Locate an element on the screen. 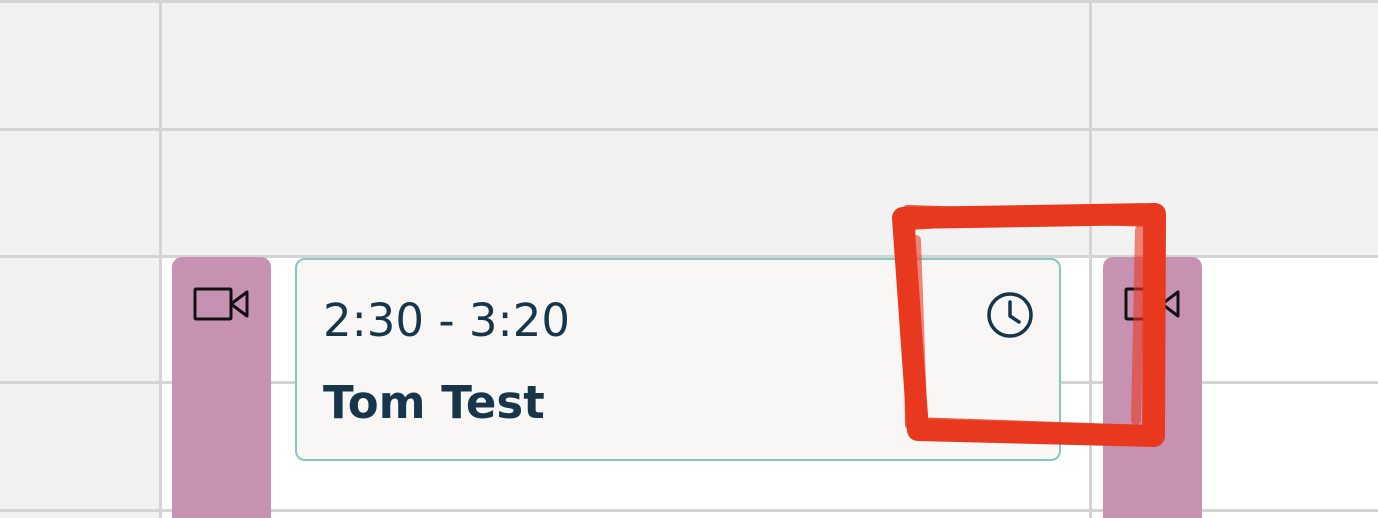 This screenshot has height=518, width=1378. clock-icon is located at coordinates (1010, 315).